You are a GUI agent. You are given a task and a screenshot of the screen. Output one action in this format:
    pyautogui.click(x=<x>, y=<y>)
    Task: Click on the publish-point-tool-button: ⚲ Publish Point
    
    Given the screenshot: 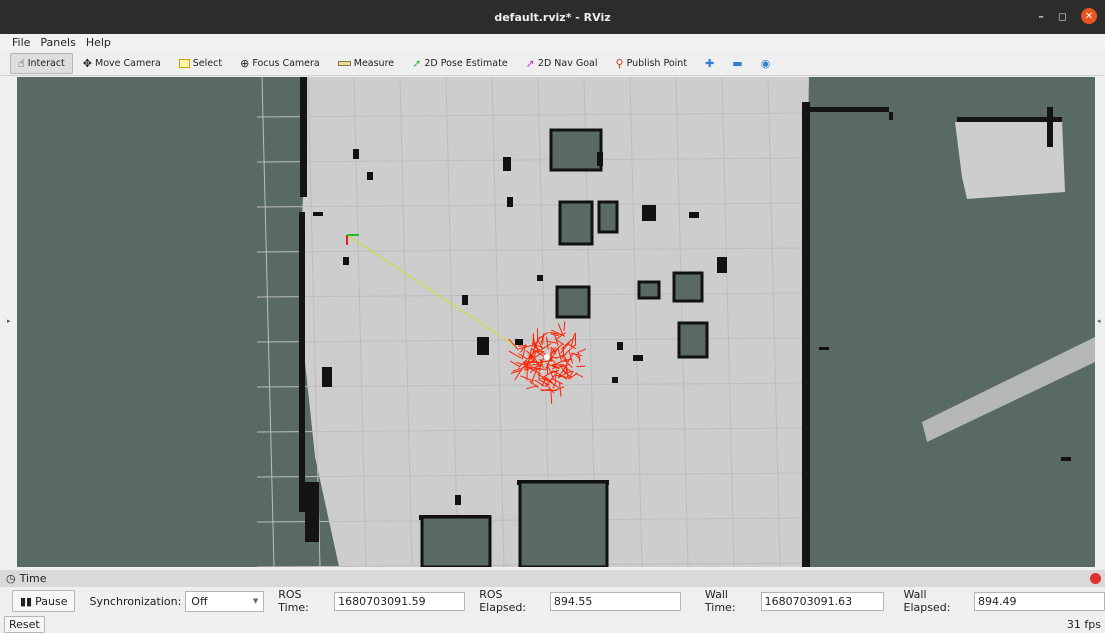 What is the action you would take?
    pyautogui.click(x=652, y=63)
    